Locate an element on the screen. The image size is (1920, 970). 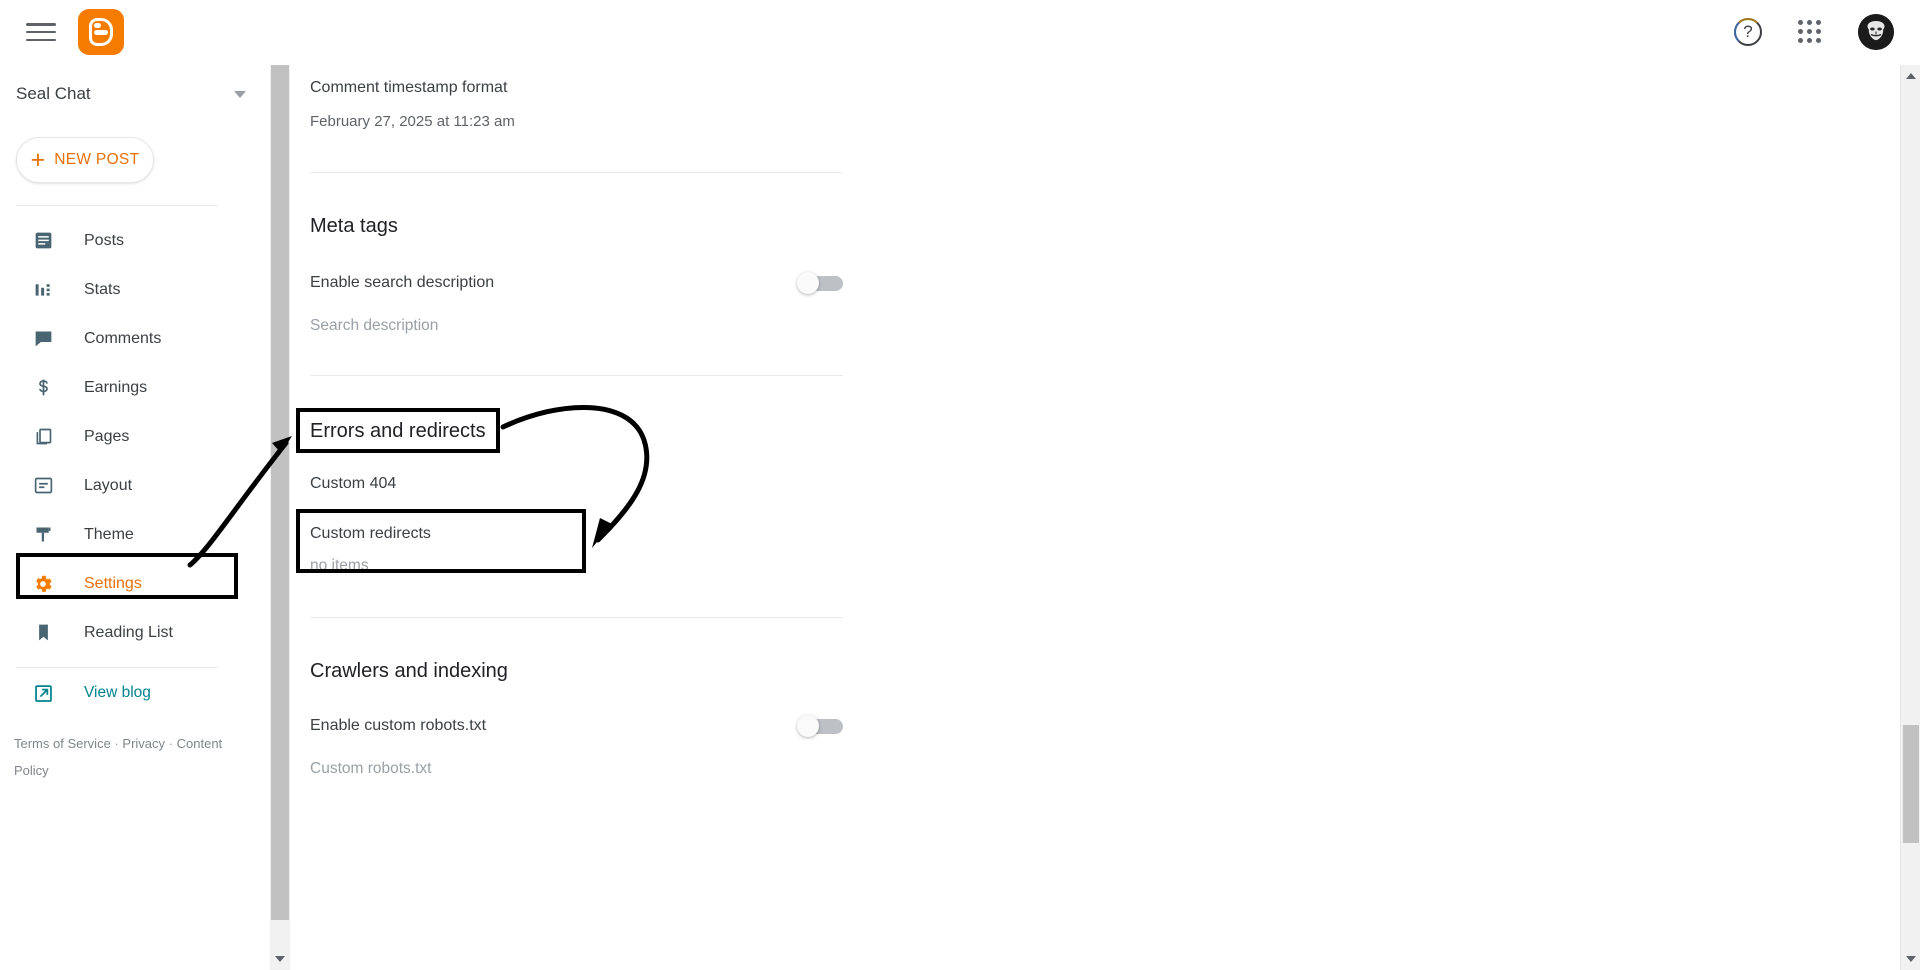
enable-search-description-label: Enable search description is located at coordinates (402, 282).